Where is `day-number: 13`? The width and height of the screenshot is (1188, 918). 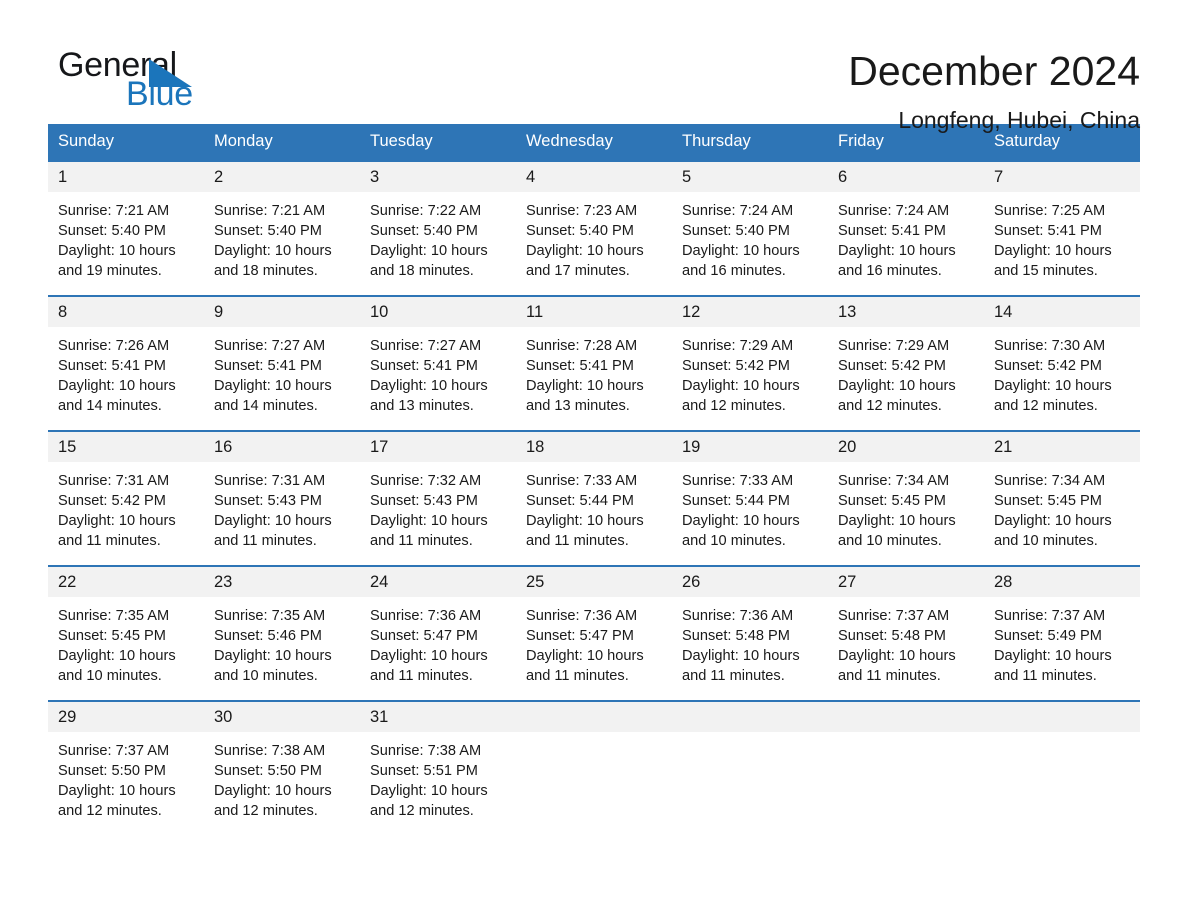 day-number: 13 is located at coordinates (906, 312).